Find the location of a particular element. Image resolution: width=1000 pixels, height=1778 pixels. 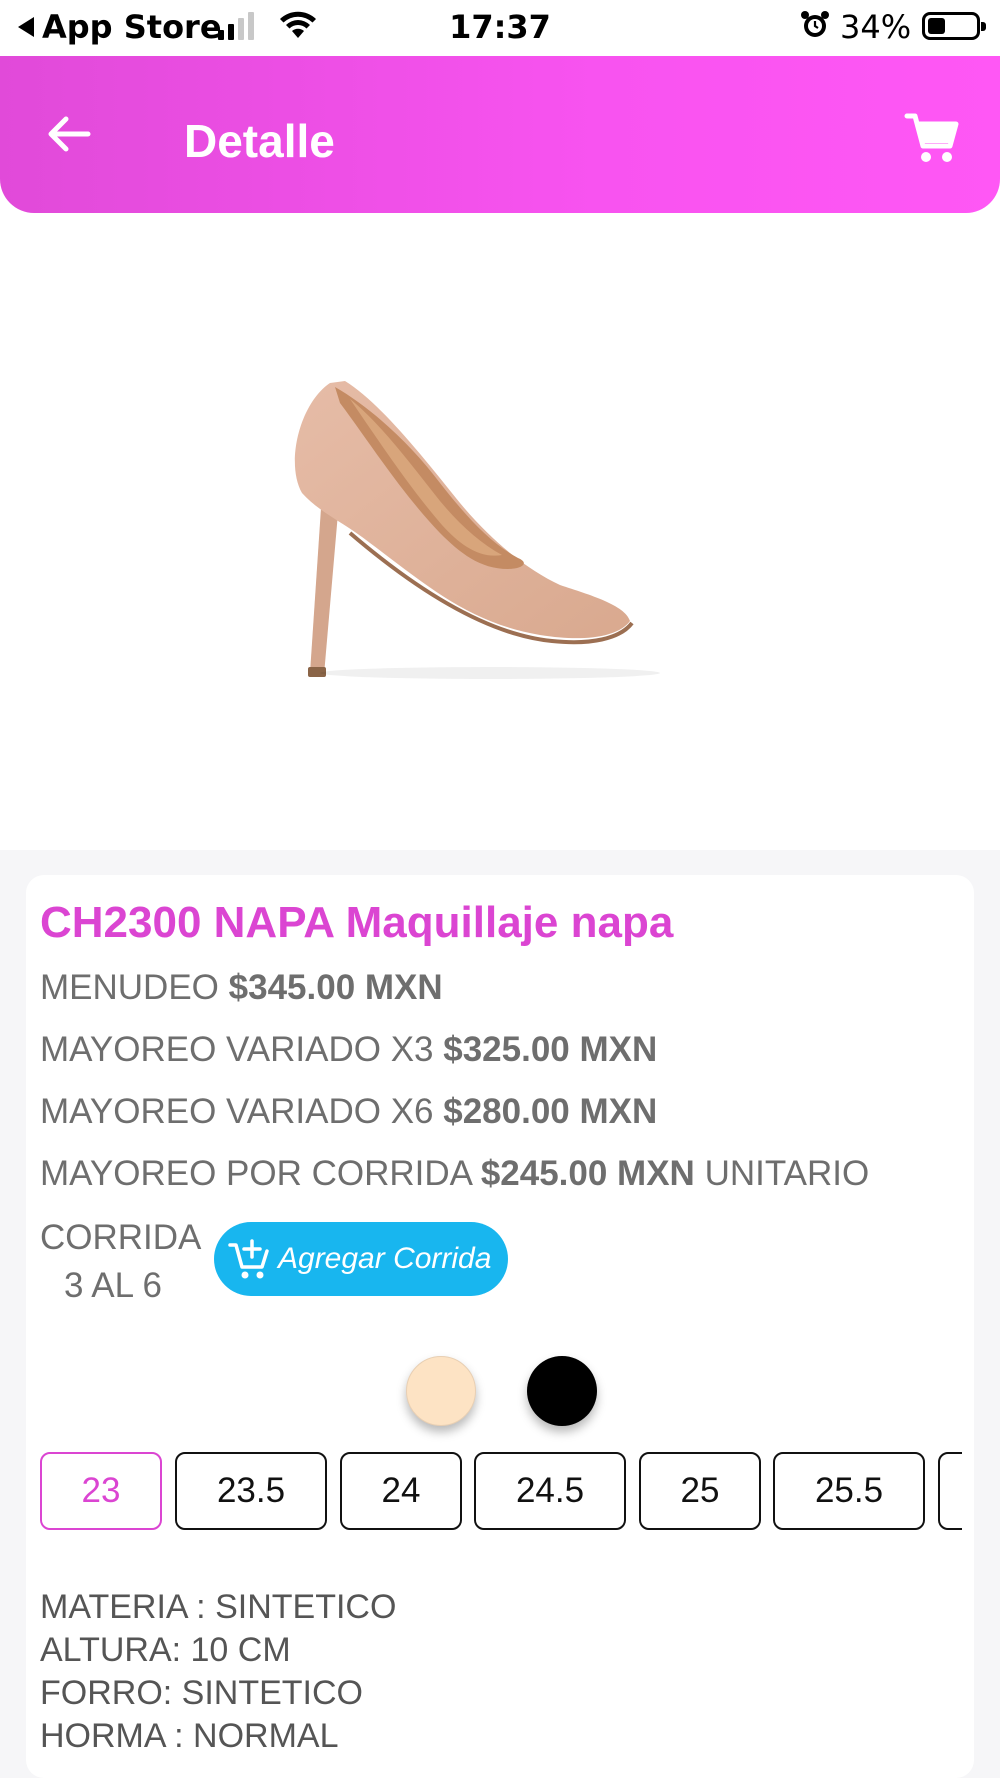

price-mayoreo-x3: MAYOREO VARIADO X3 $325.00 MXN is located at coordinates (349, 1049).